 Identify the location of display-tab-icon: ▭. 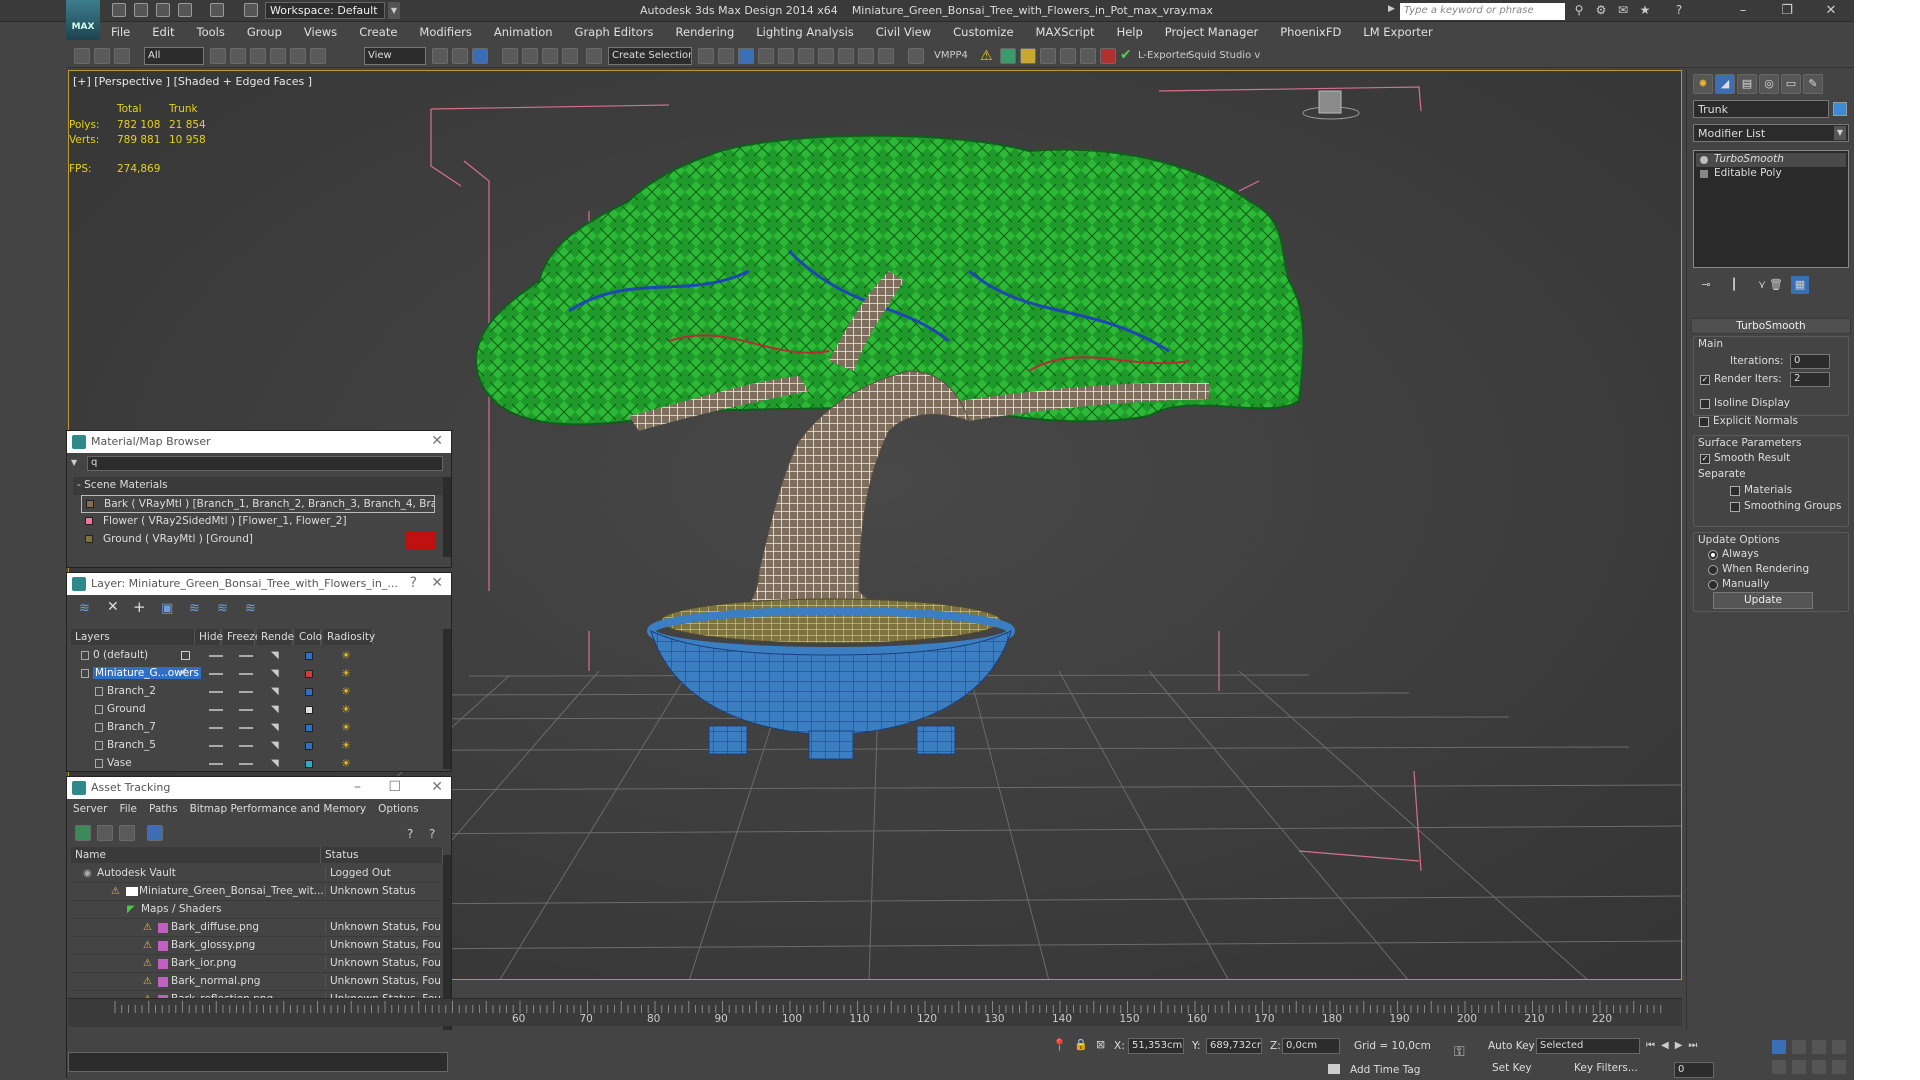
(1791, 84).